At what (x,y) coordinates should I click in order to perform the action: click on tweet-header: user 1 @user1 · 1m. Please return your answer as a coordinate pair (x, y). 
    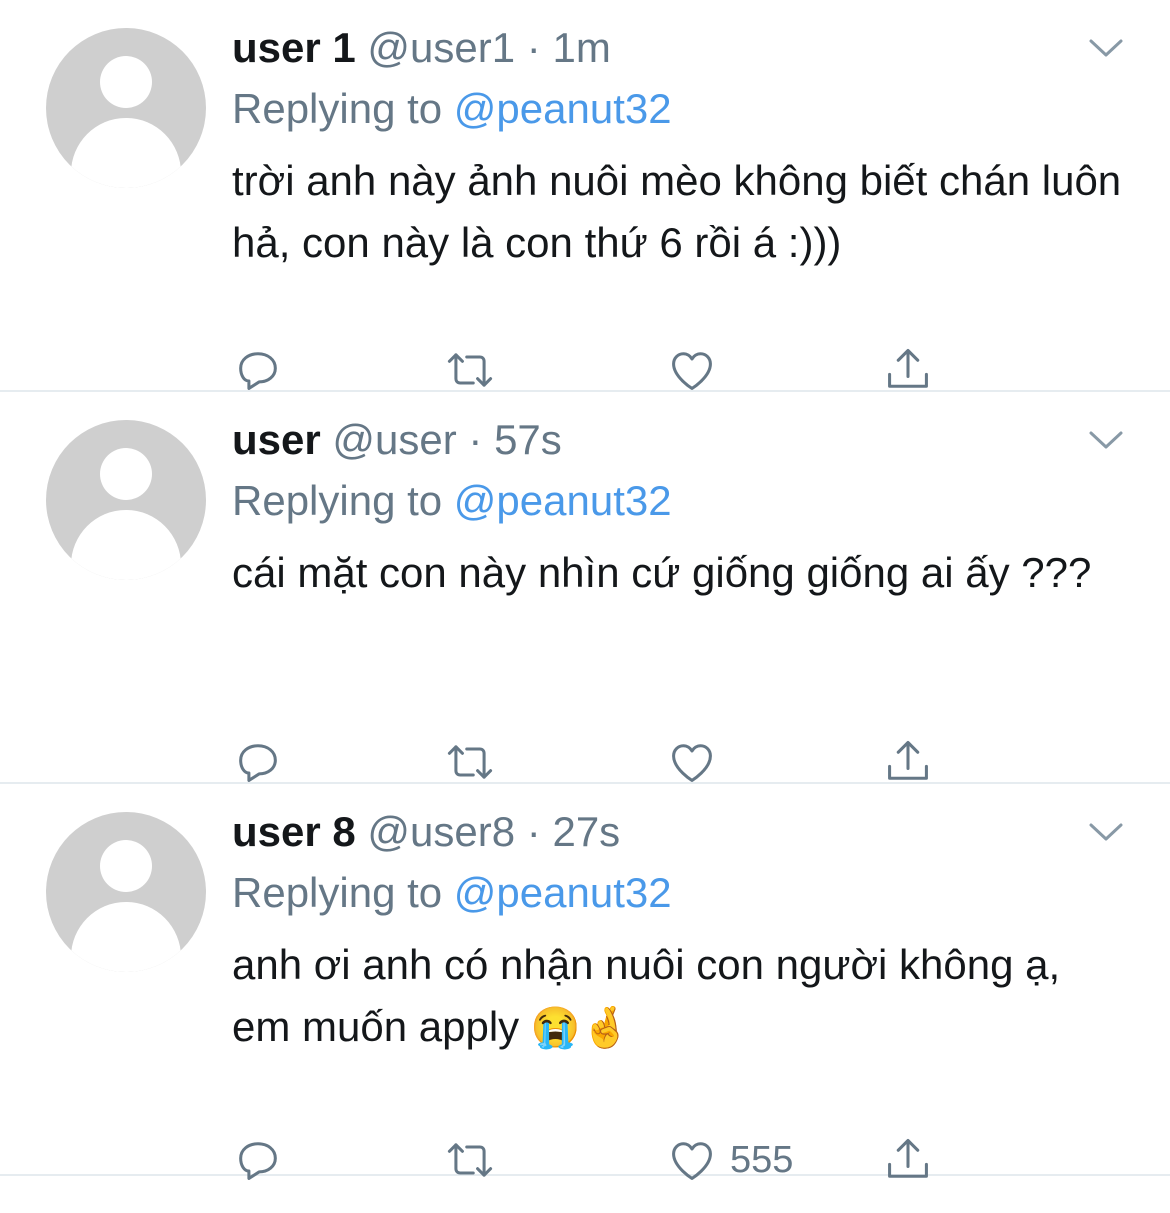
    Looking at the image, I should click on (681, 48).